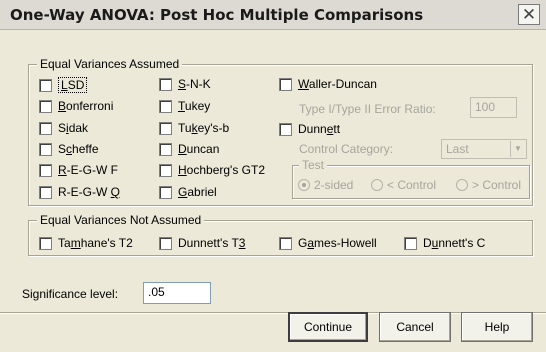  What do you see at coordinates (197, 192) in the screenshot?
I see `checkbox-label: Gabriel` at bounding box center [197, 192].